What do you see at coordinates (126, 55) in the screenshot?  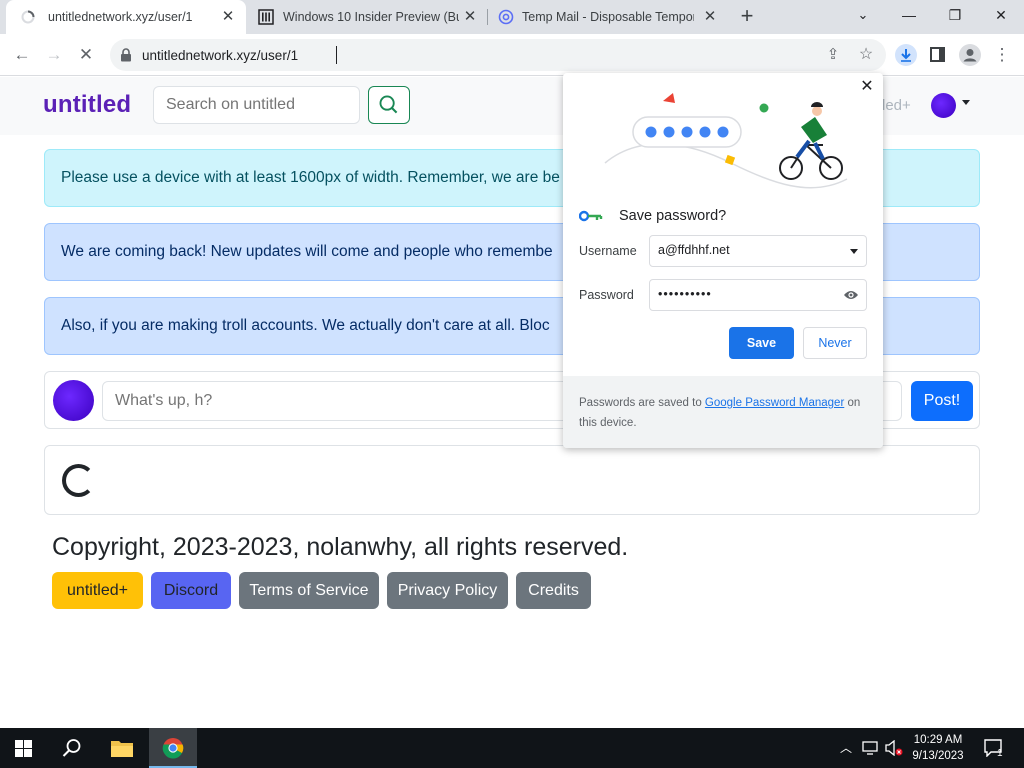 I see `lock-icon` at bounding box center [126, 55].